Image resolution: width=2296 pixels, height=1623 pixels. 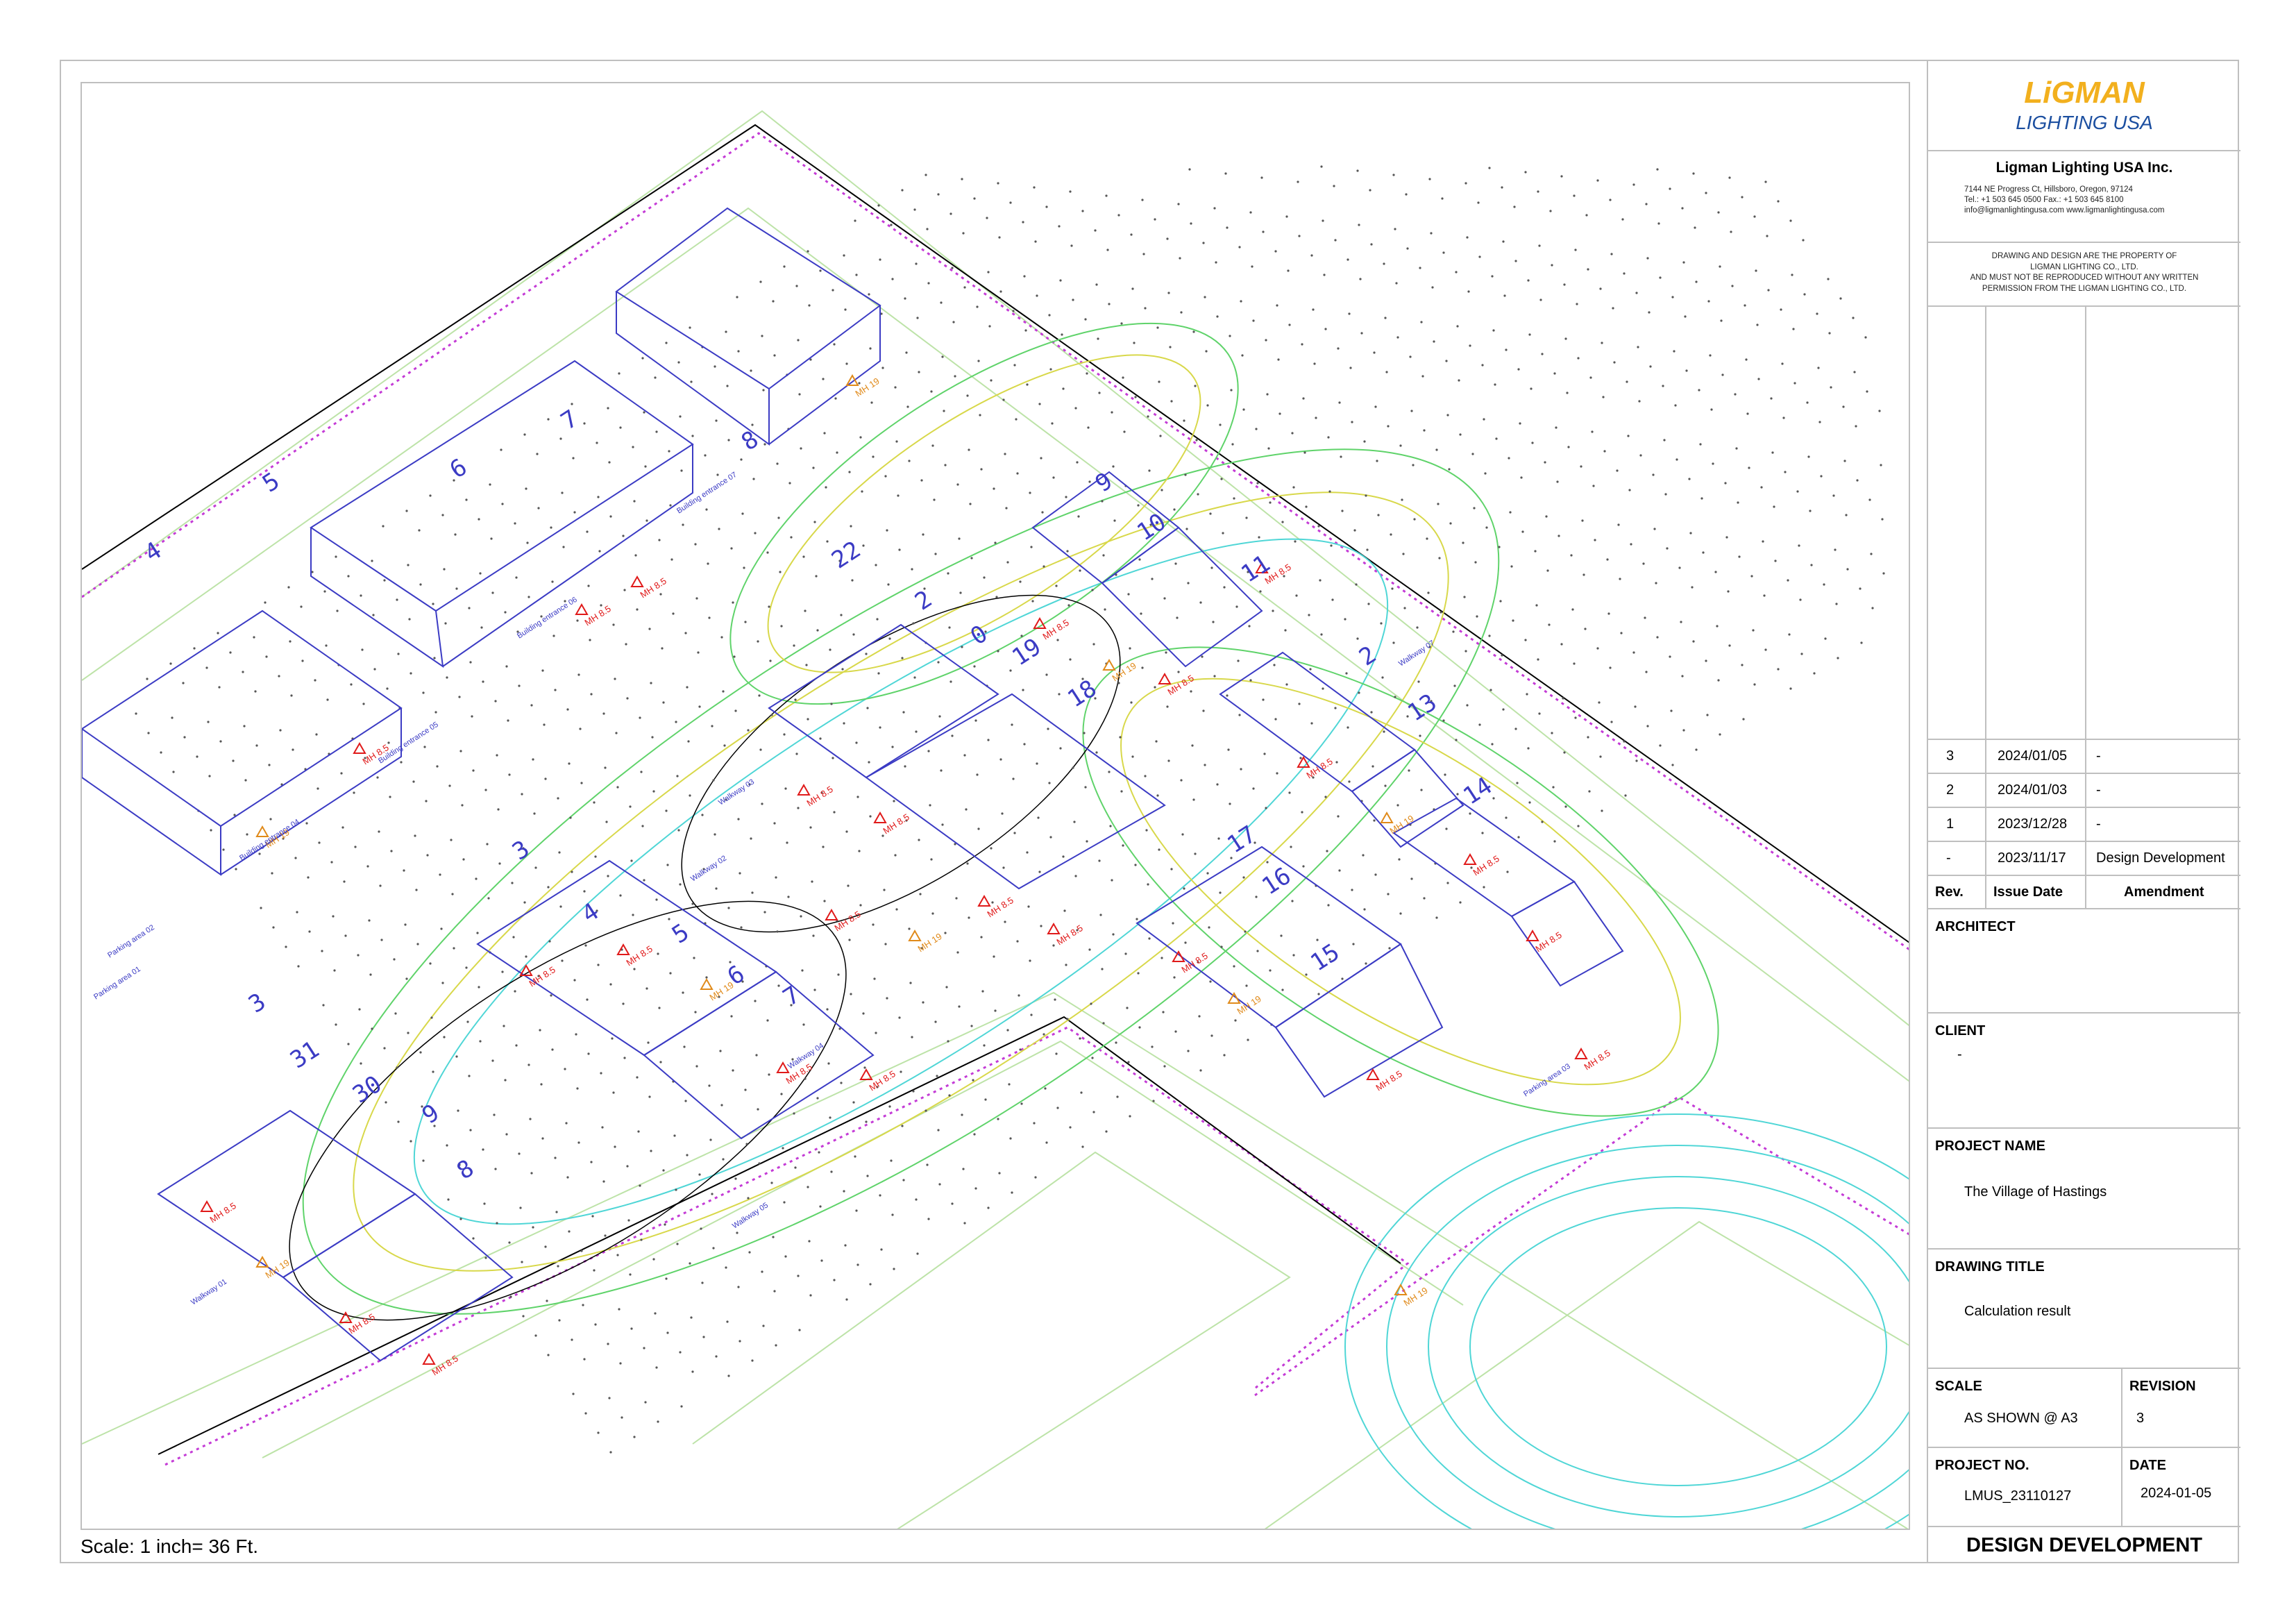 What do you see at coordinates (929, 942) in the screenshot?
I see `fixture-label: MH 19` at bounding box center [929, 942].